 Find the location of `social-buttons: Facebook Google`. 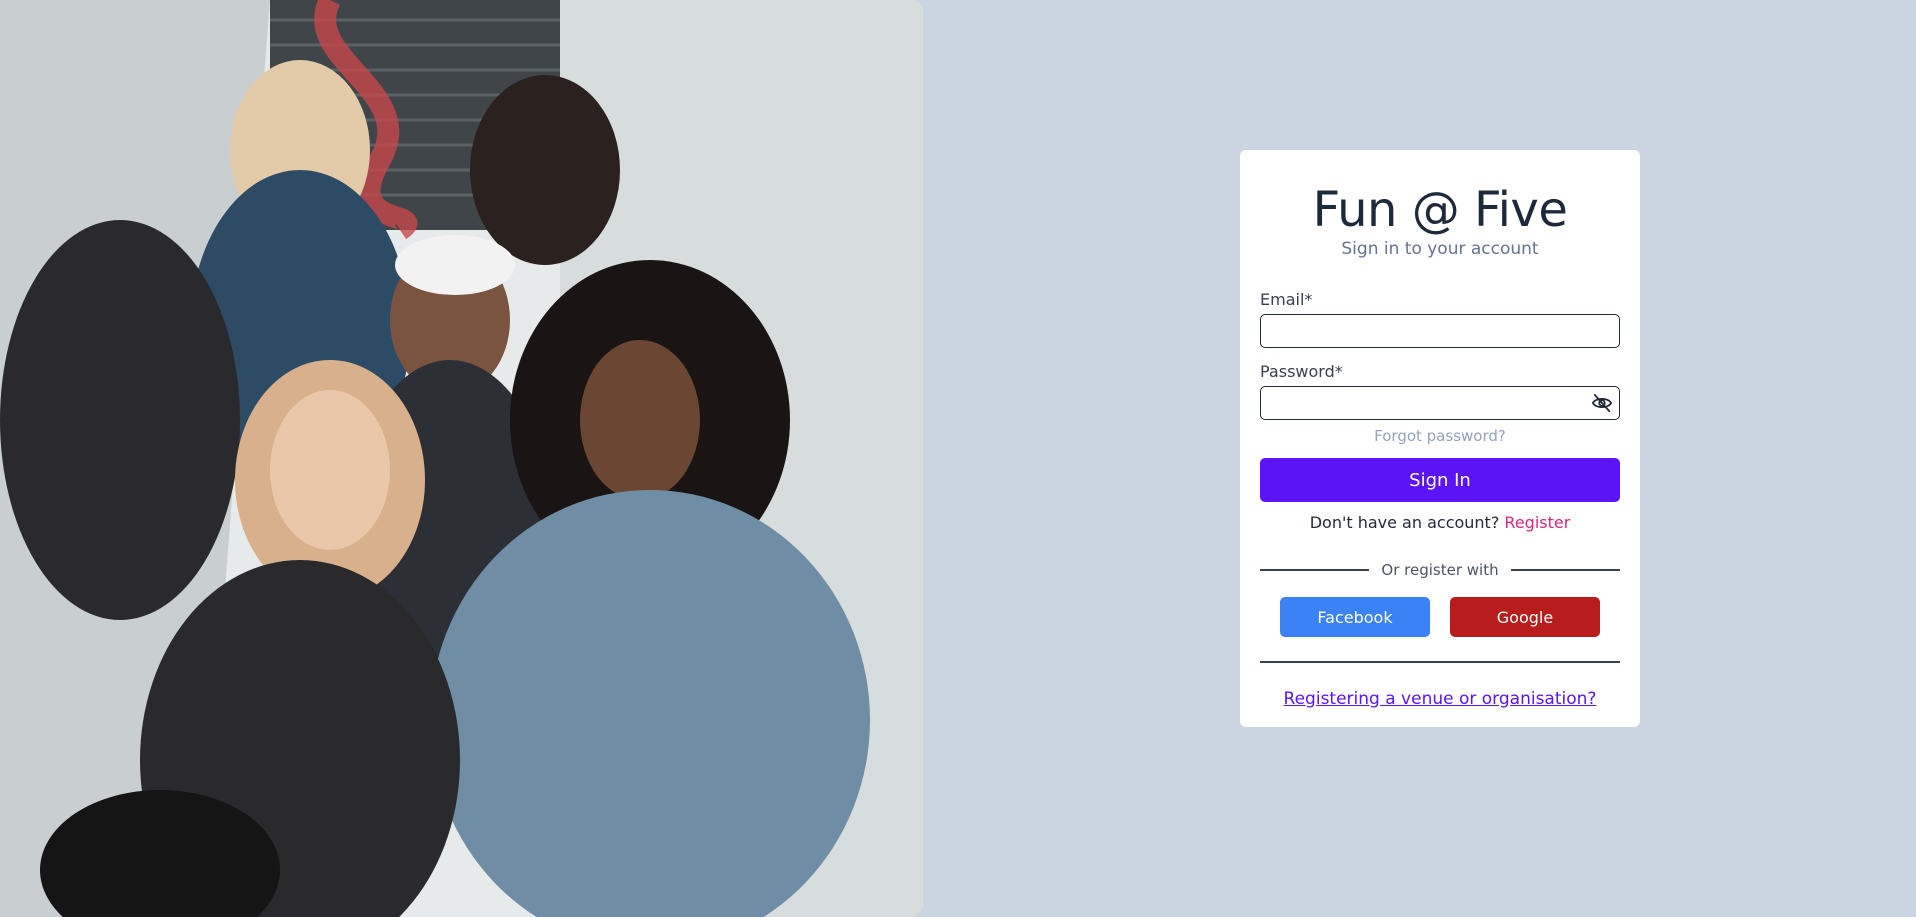

social-buttons: Facebook Google is located at coordinates (1440, 617).